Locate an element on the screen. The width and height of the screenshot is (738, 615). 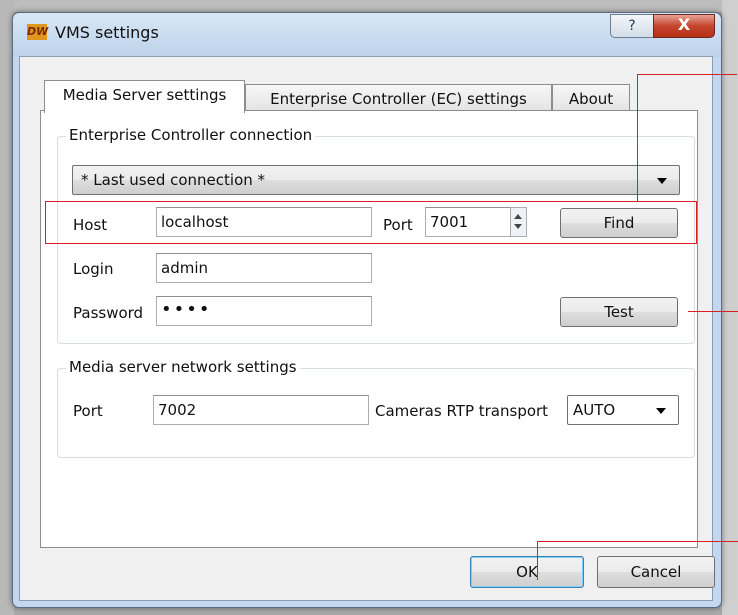
close-button: X is located at coordinates (684, 26).